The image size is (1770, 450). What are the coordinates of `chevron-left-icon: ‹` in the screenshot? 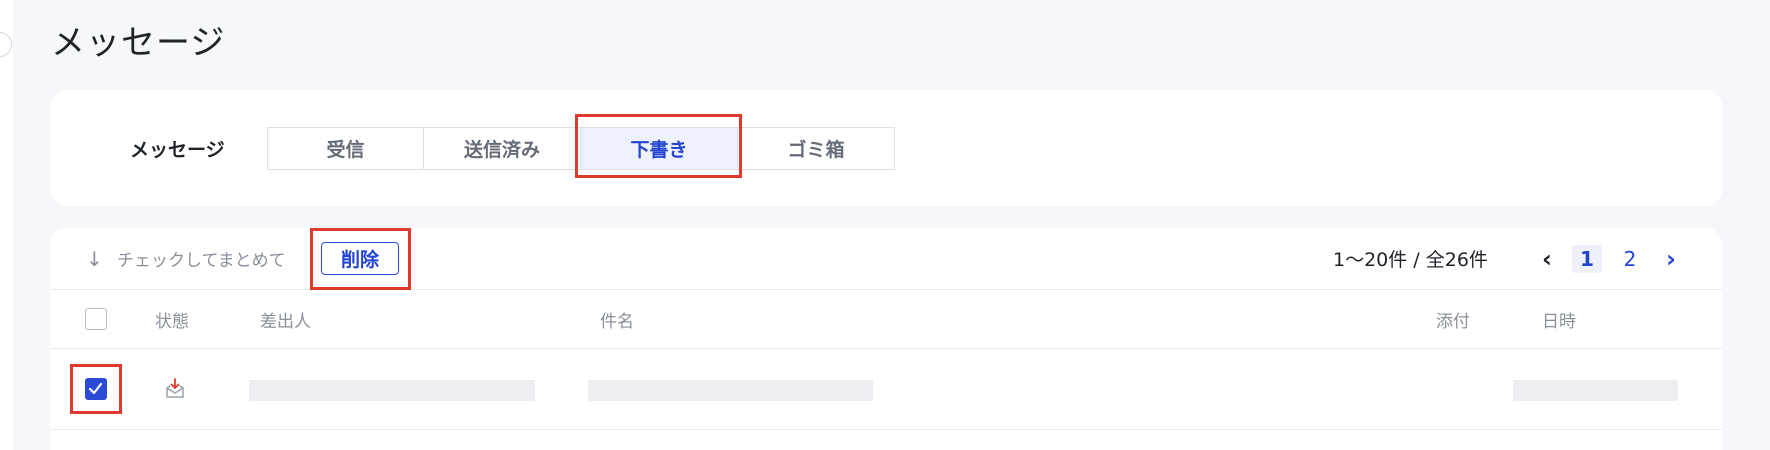 It's located at (1547, 258).